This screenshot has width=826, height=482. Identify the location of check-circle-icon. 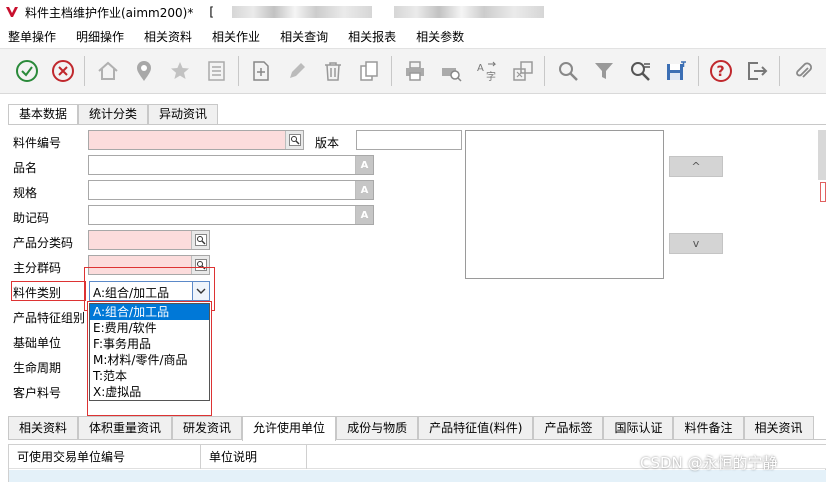
(26, 71).